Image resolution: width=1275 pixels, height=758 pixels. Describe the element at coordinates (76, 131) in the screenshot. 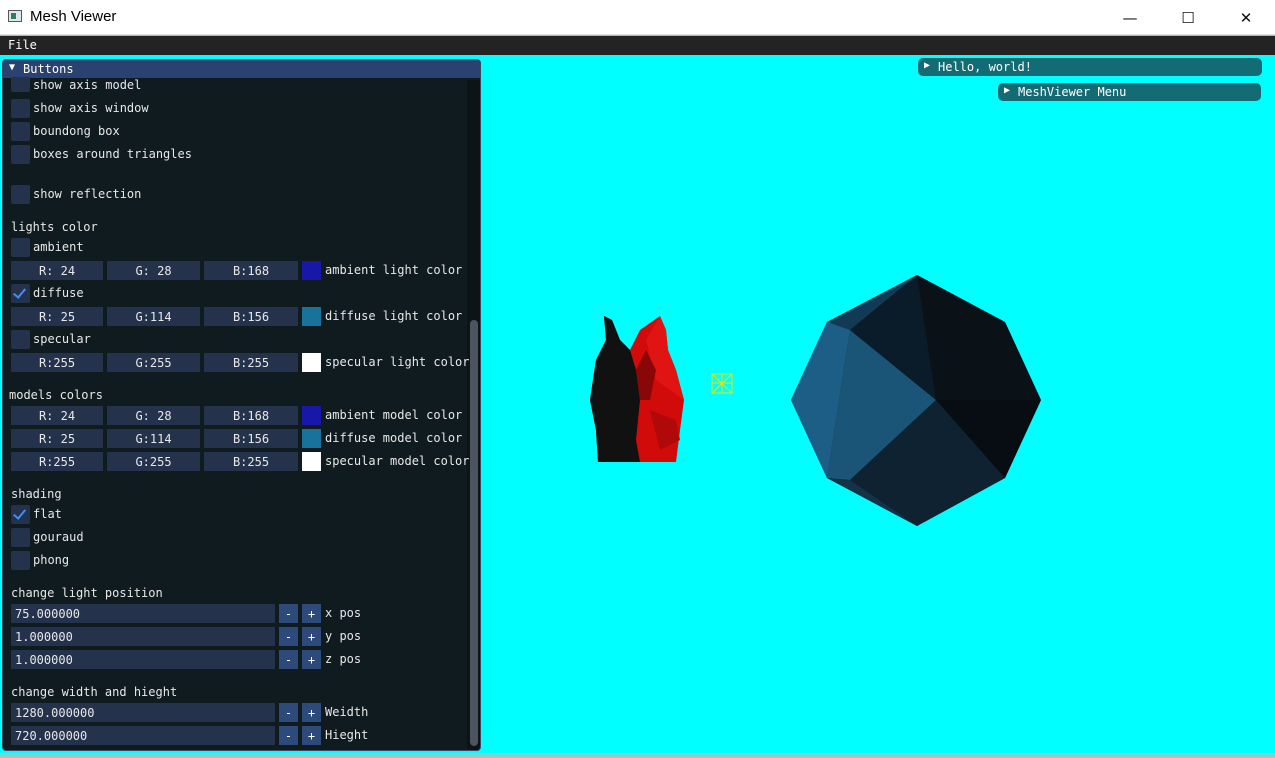

I see `label-bounding-box: boundong box` at that location.